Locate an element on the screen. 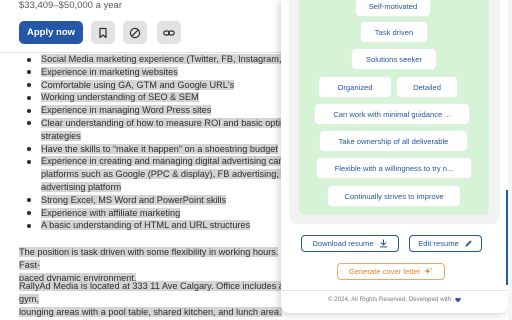  share-link-button is located at coordinates (169, 32).